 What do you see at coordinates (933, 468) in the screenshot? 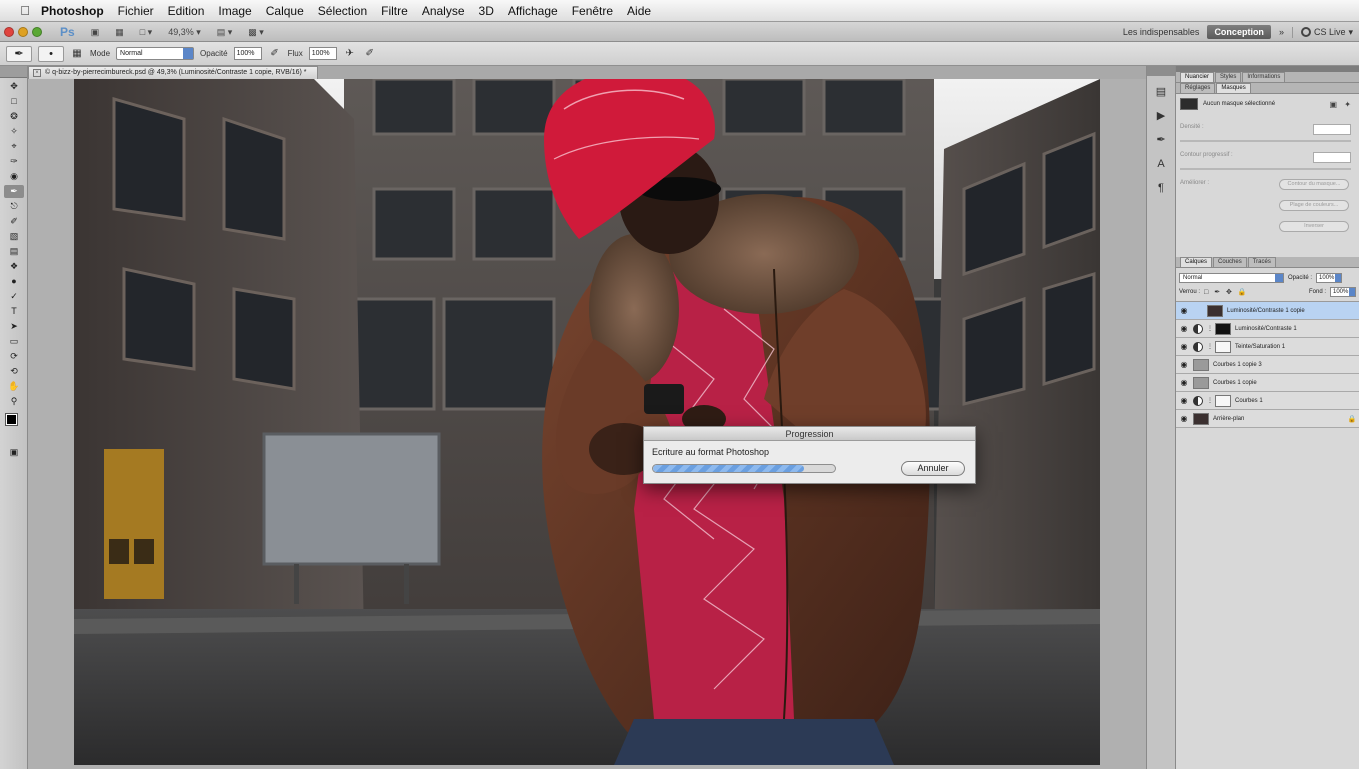
I see `cancel-button: Annuler` at bounding box center [933, 468].